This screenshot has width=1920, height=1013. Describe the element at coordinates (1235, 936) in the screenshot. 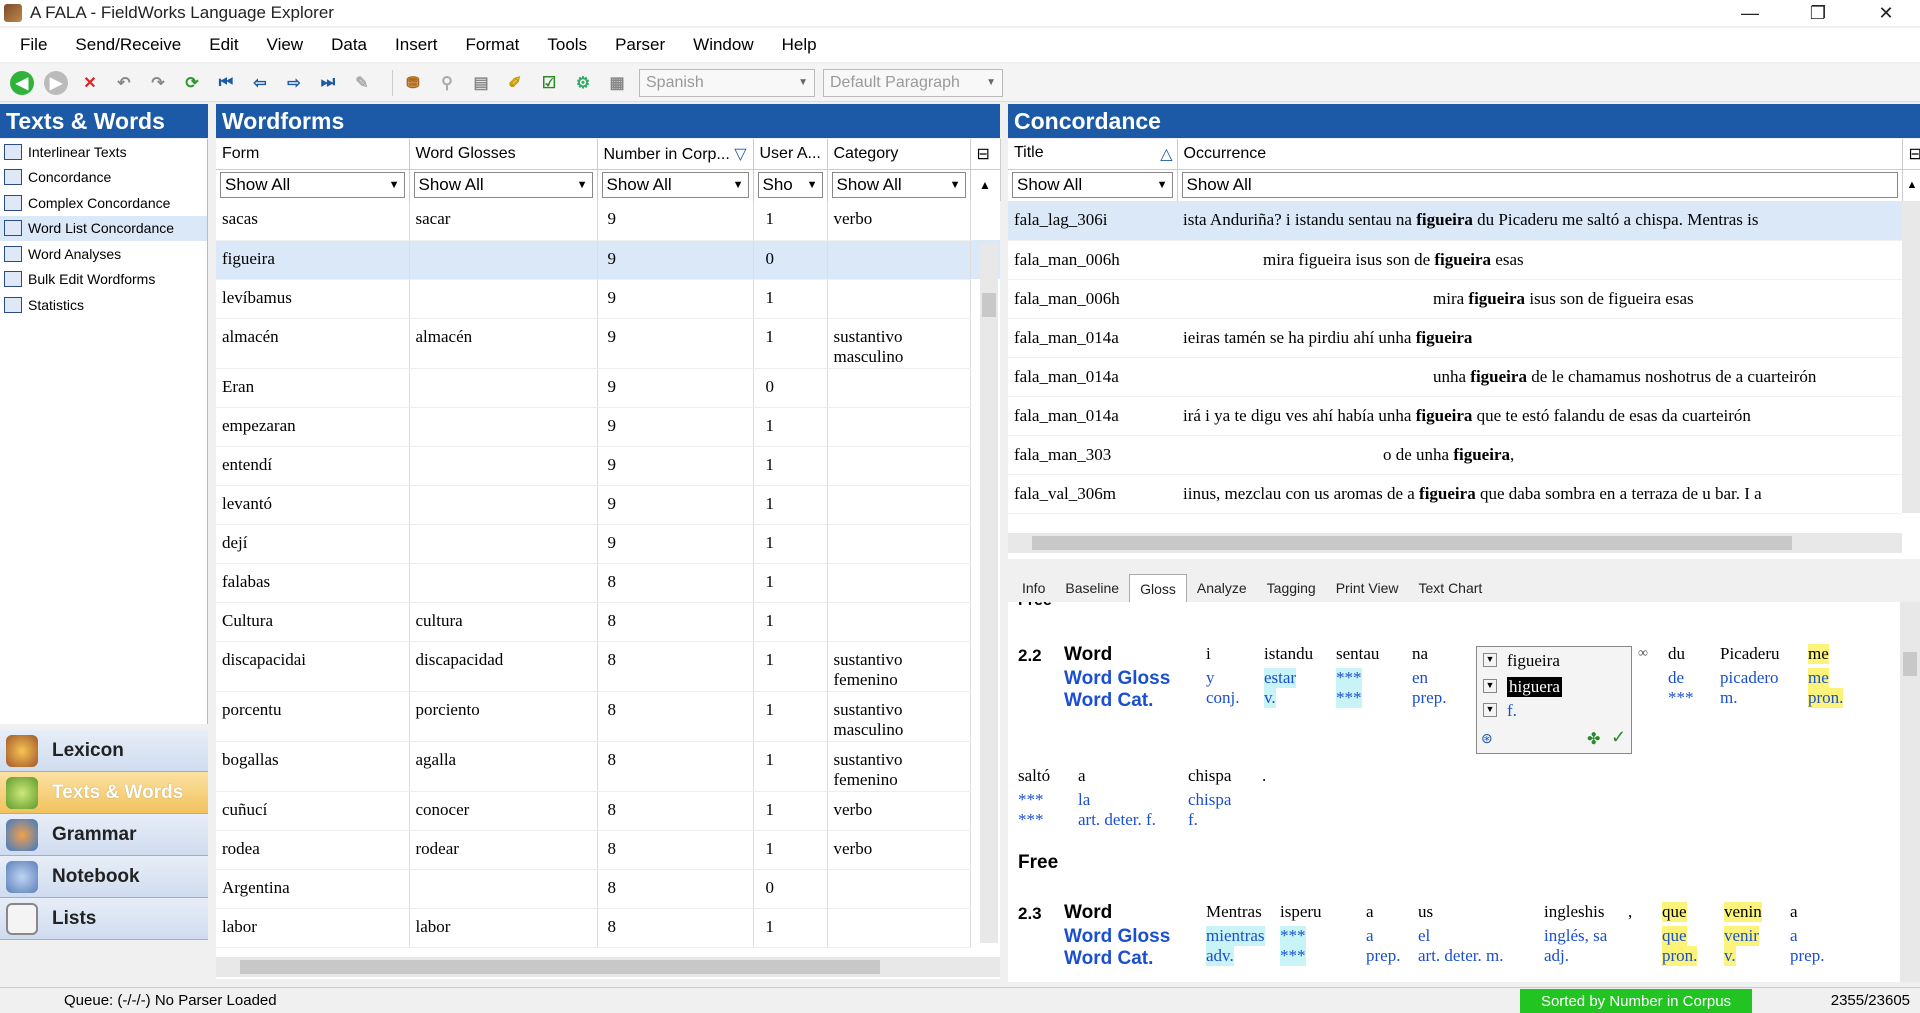

I see `word-gloss: mientras` at that location.